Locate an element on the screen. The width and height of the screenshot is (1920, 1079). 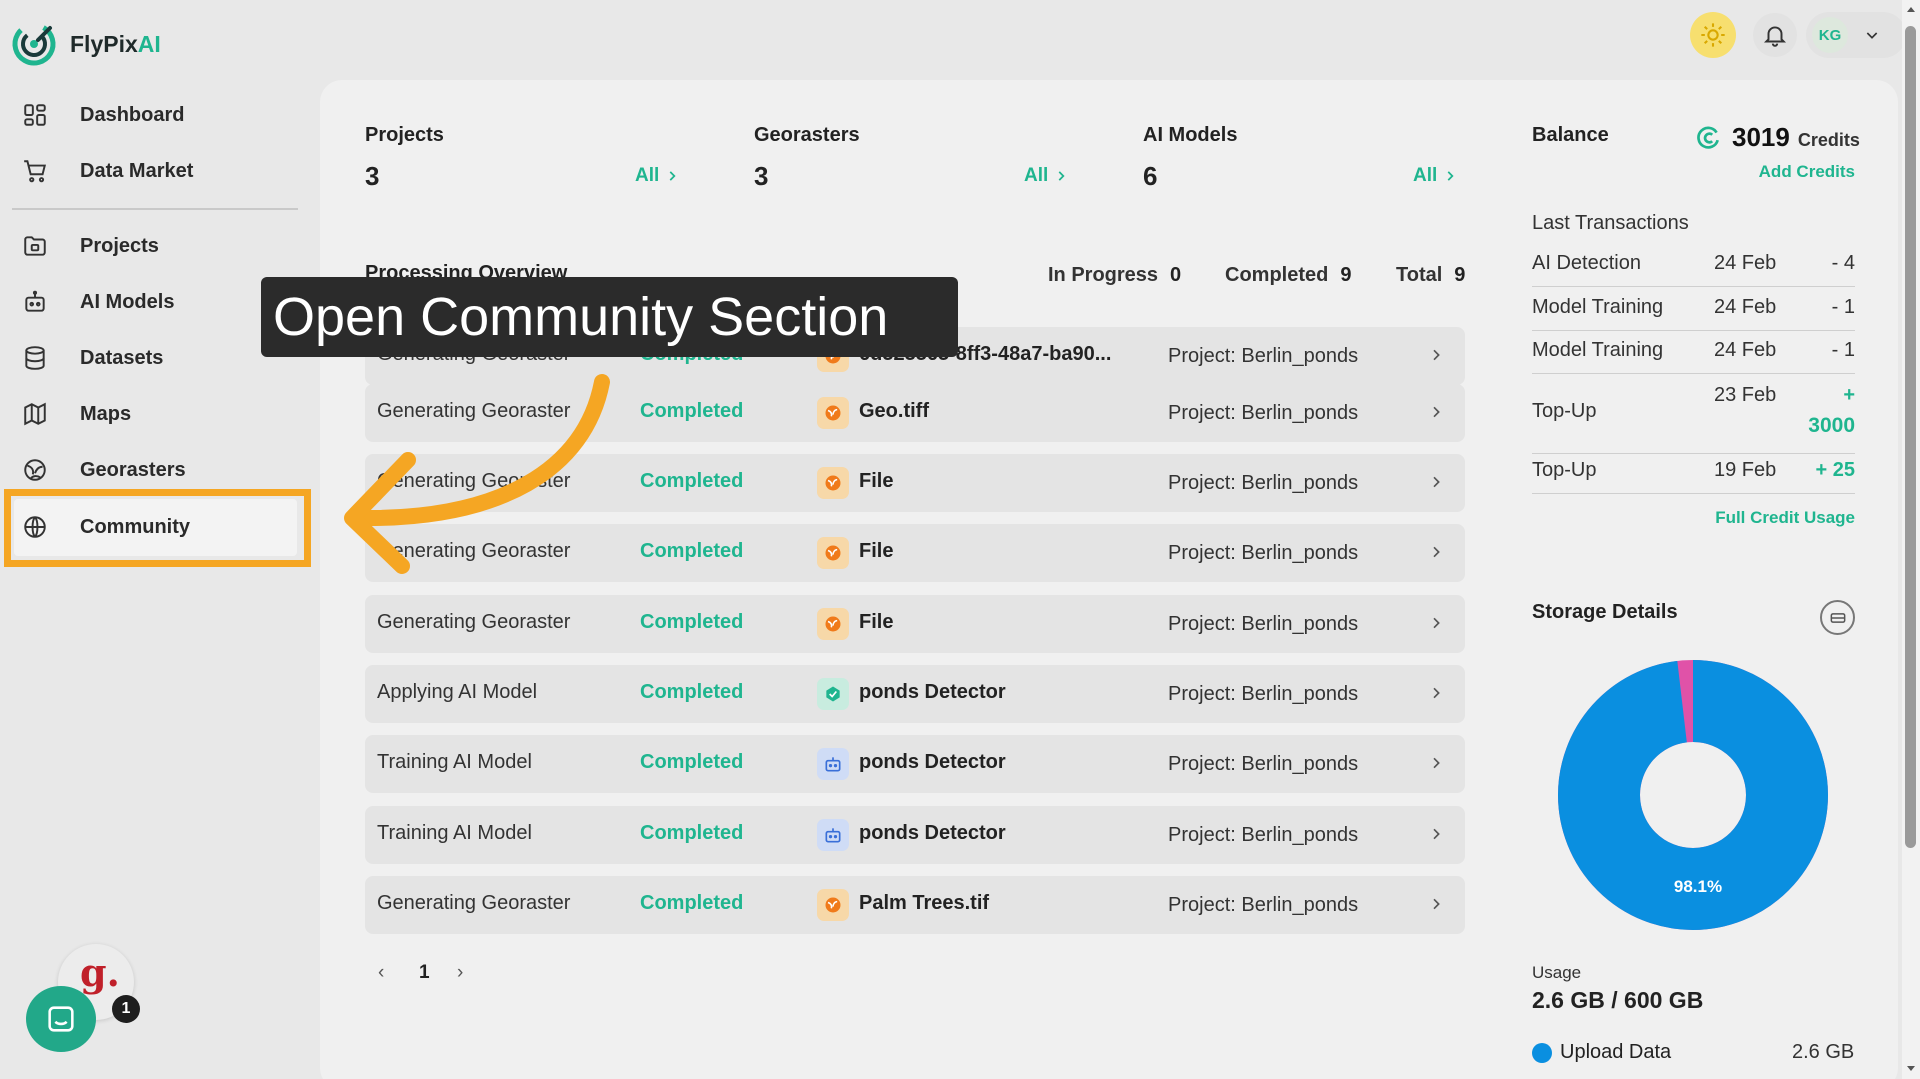
map-icon is located at coordinates (42, 414).